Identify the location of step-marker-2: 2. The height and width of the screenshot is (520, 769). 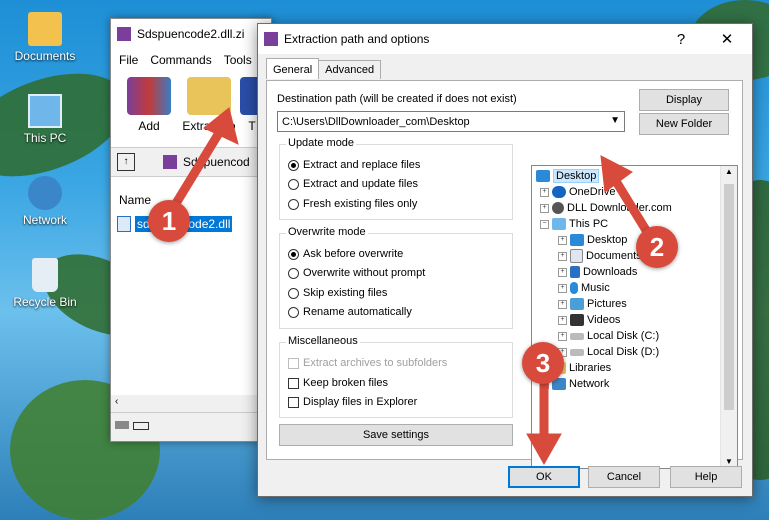
(657, 247).